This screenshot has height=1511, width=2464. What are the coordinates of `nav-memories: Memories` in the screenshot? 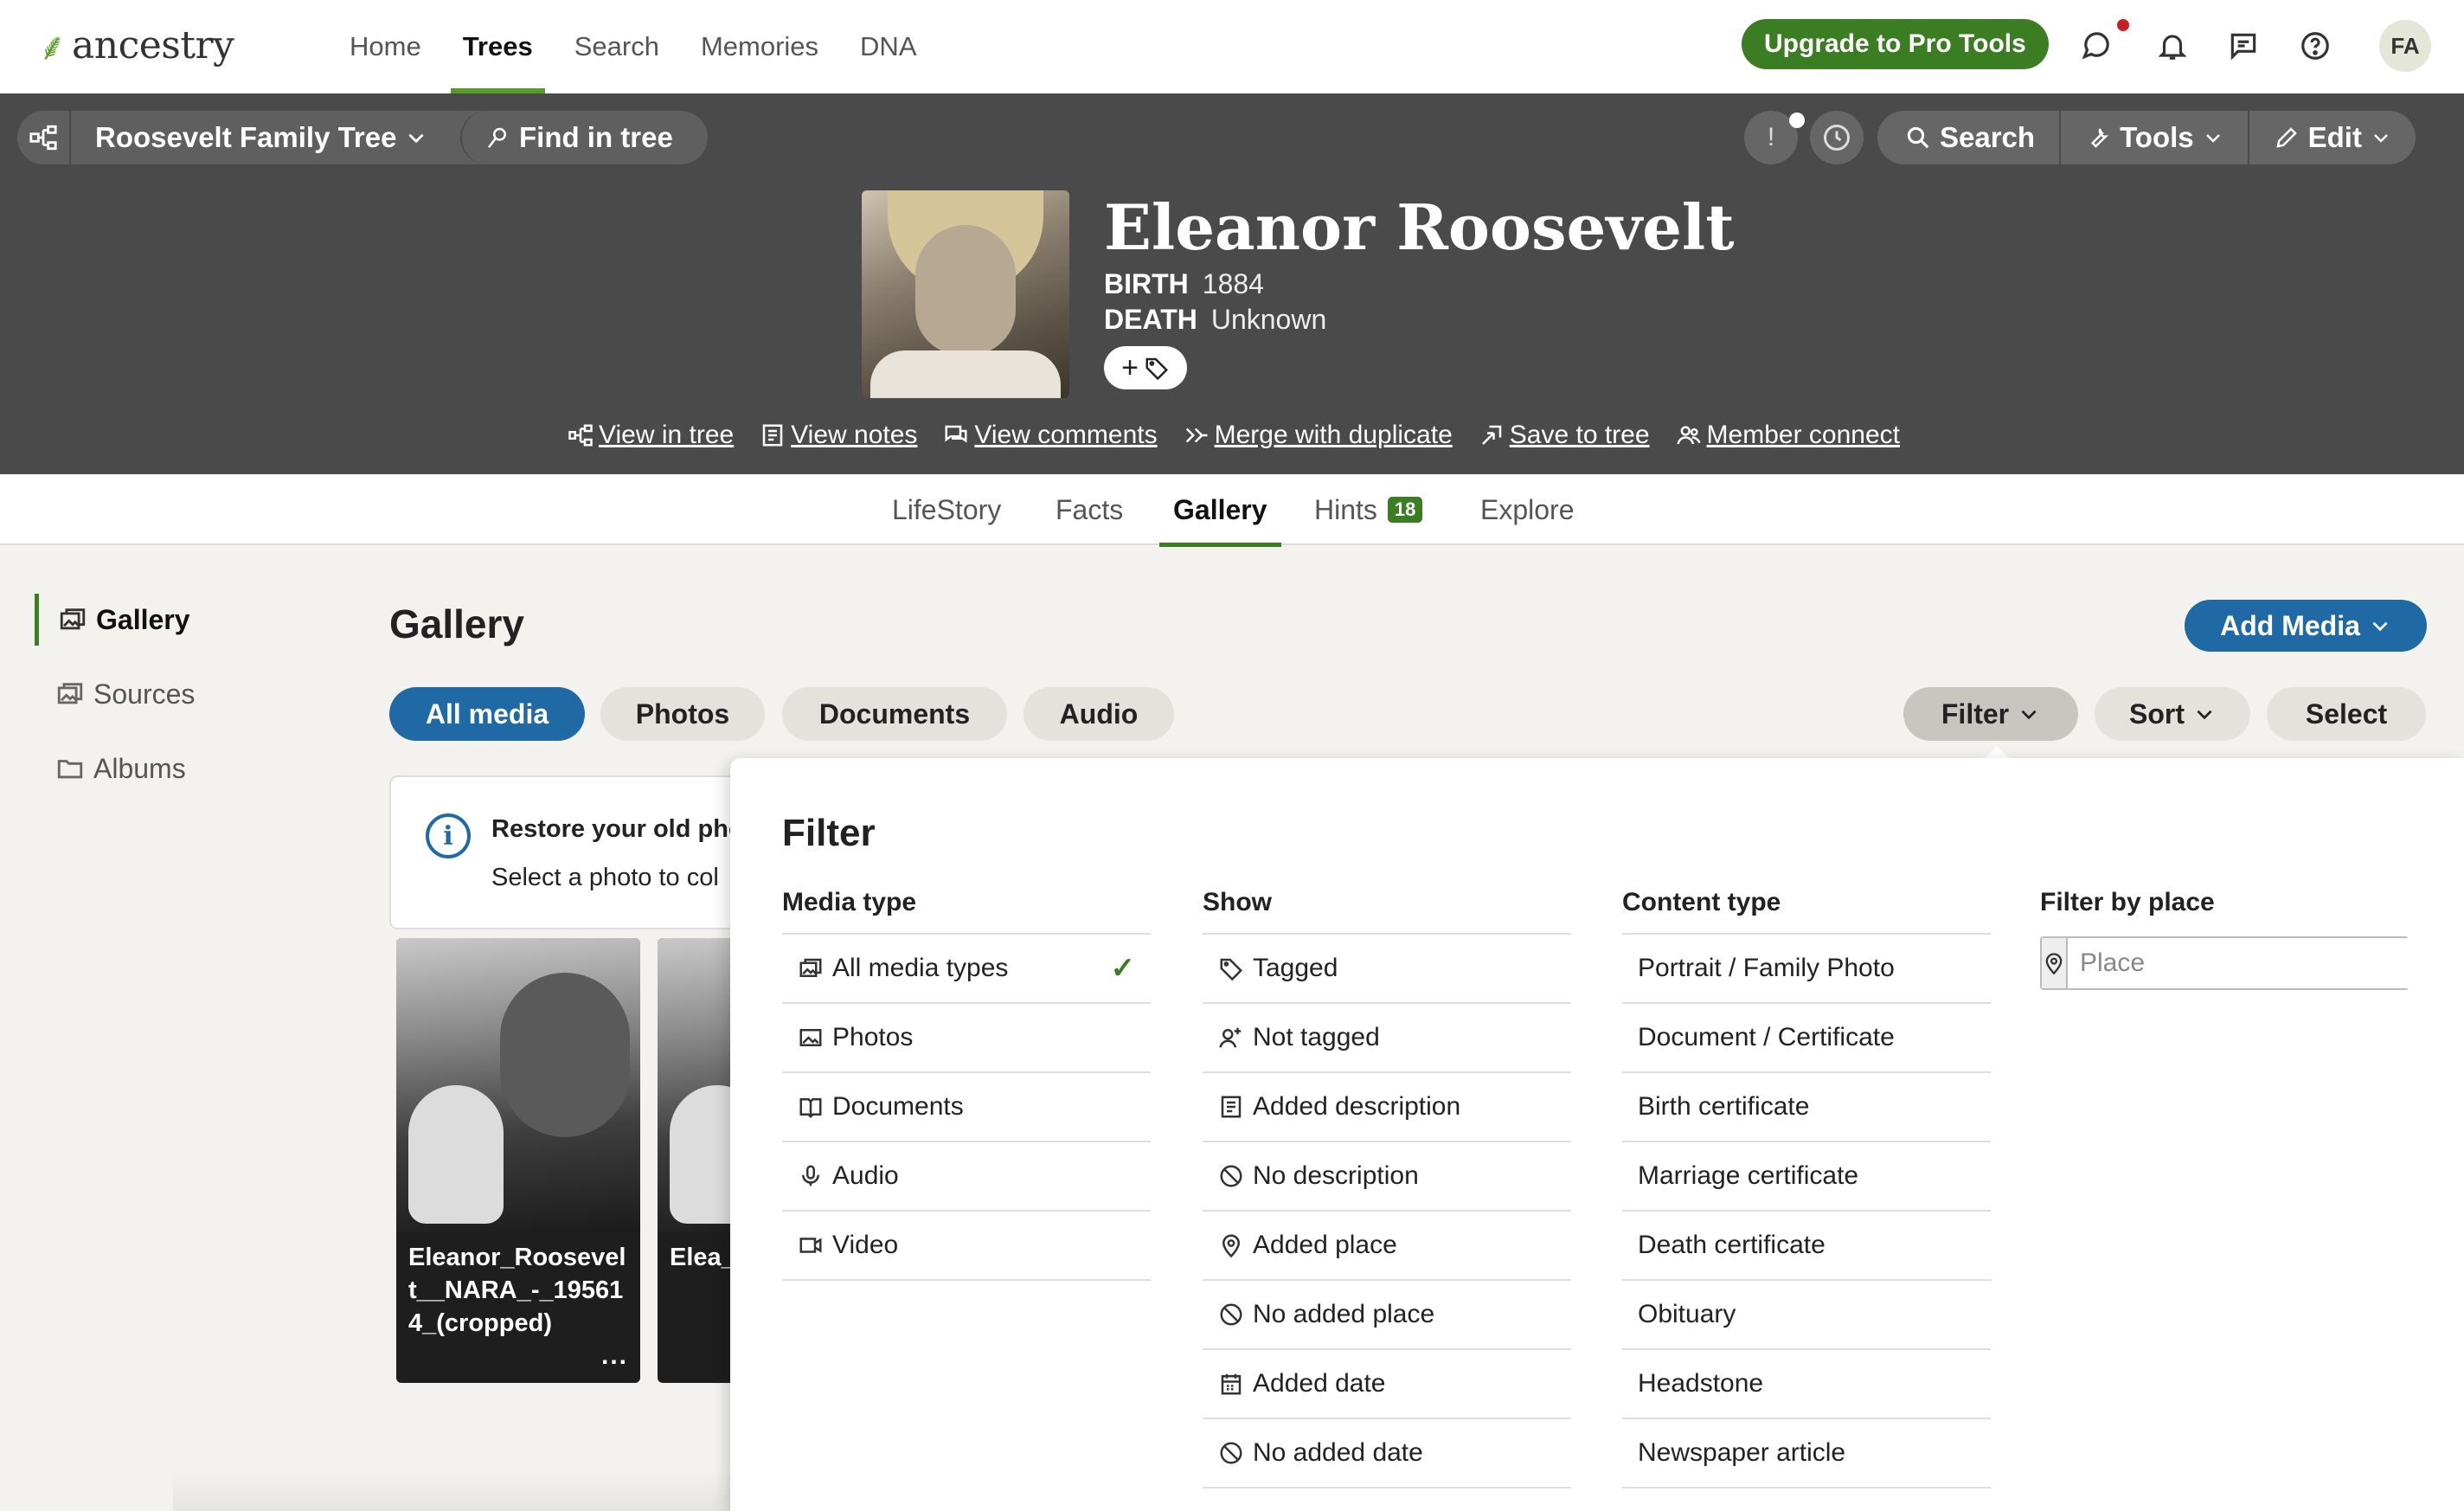 It's located at (759, 47).